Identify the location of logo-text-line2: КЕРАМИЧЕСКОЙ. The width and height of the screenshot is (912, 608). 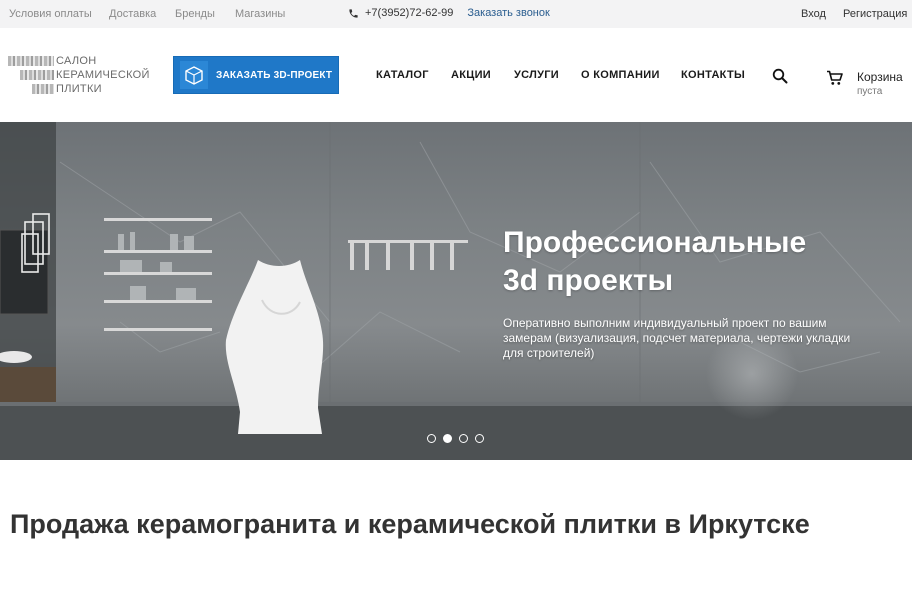
(103, 75).